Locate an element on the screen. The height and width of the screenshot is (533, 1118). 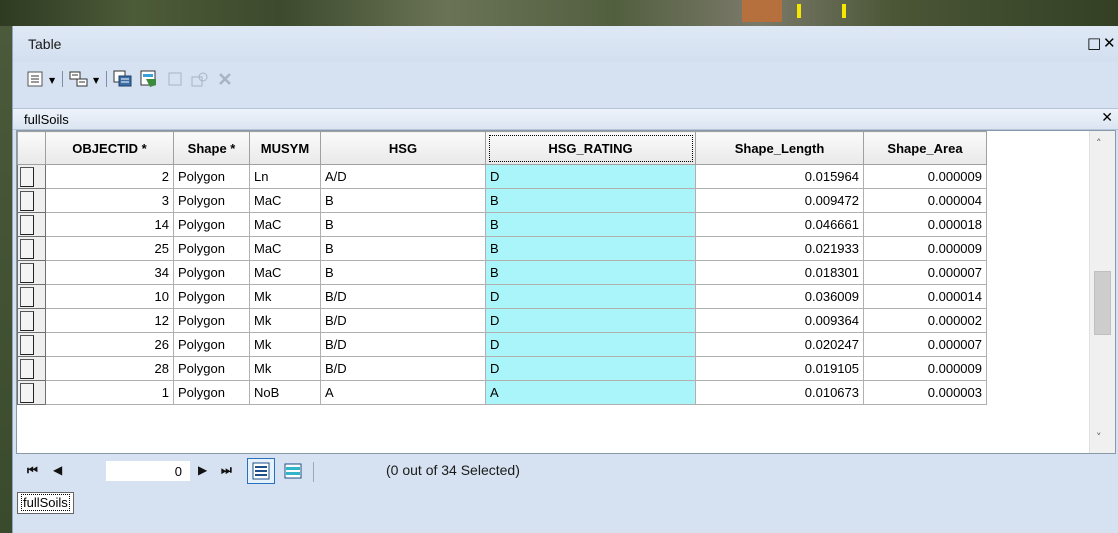
table-cell: 0.000018 is located at coordinates (925, 224).